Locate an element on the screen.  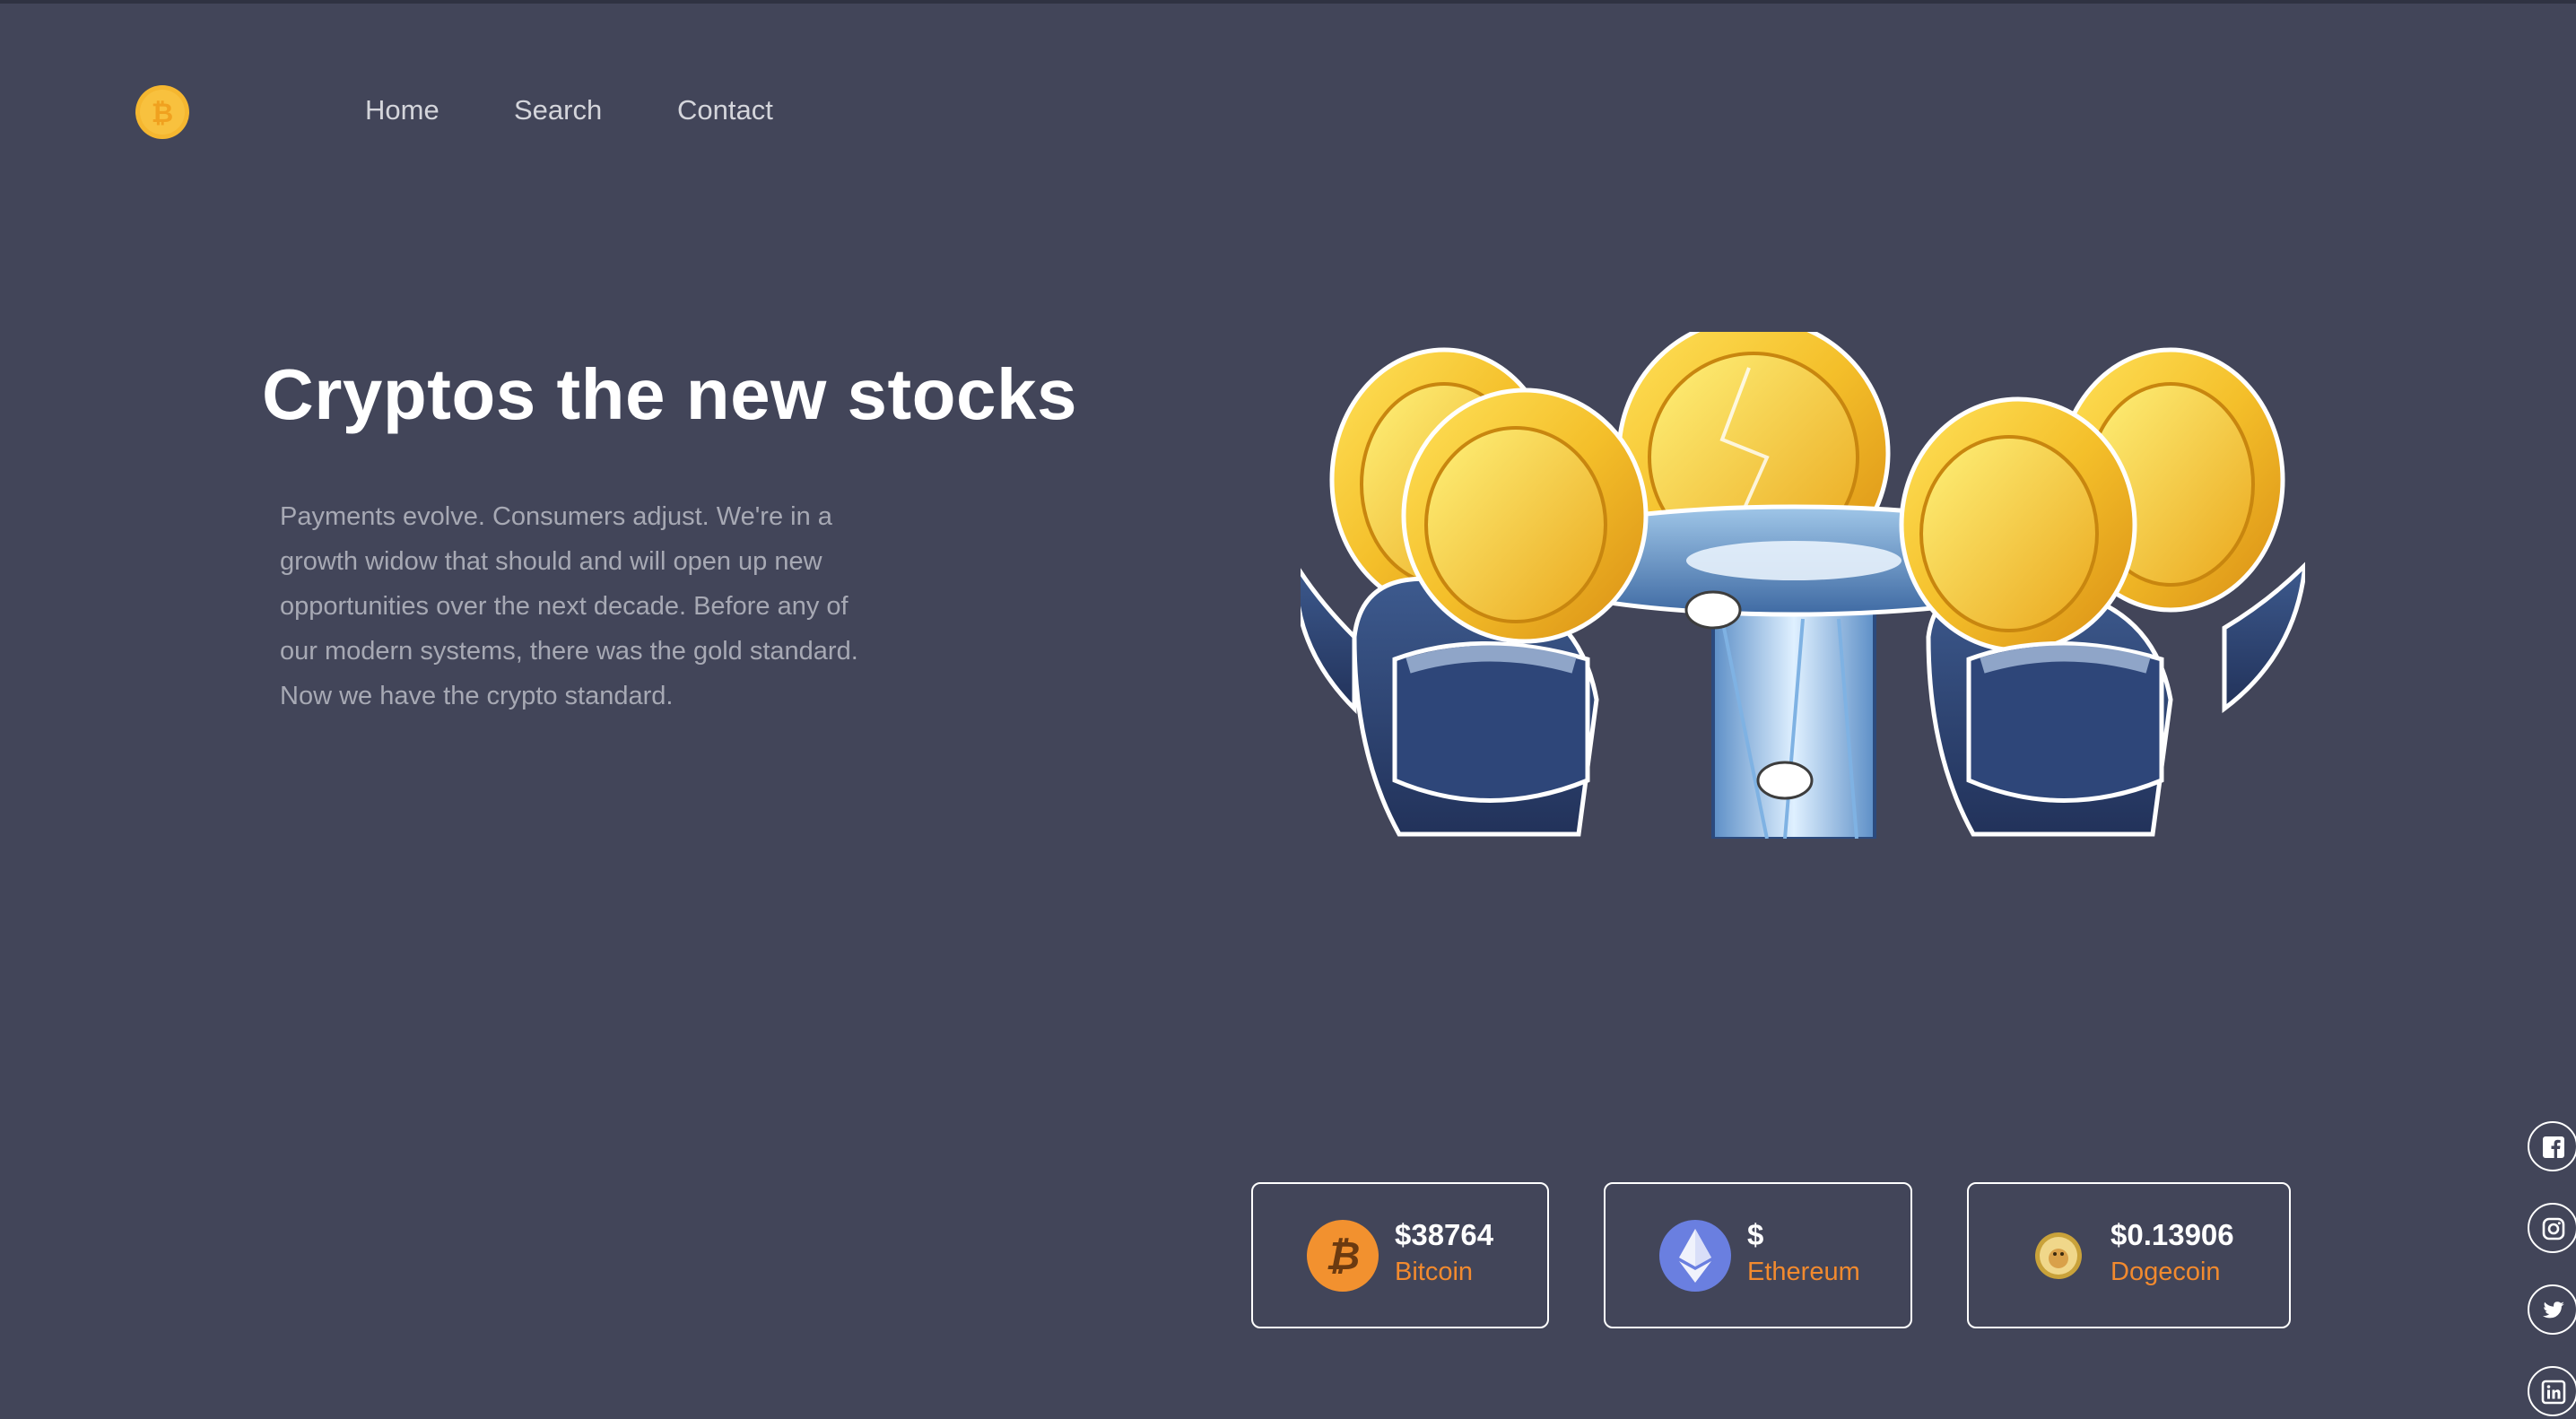
coins-at-table-illustration is located at coordinates (1803, 586).